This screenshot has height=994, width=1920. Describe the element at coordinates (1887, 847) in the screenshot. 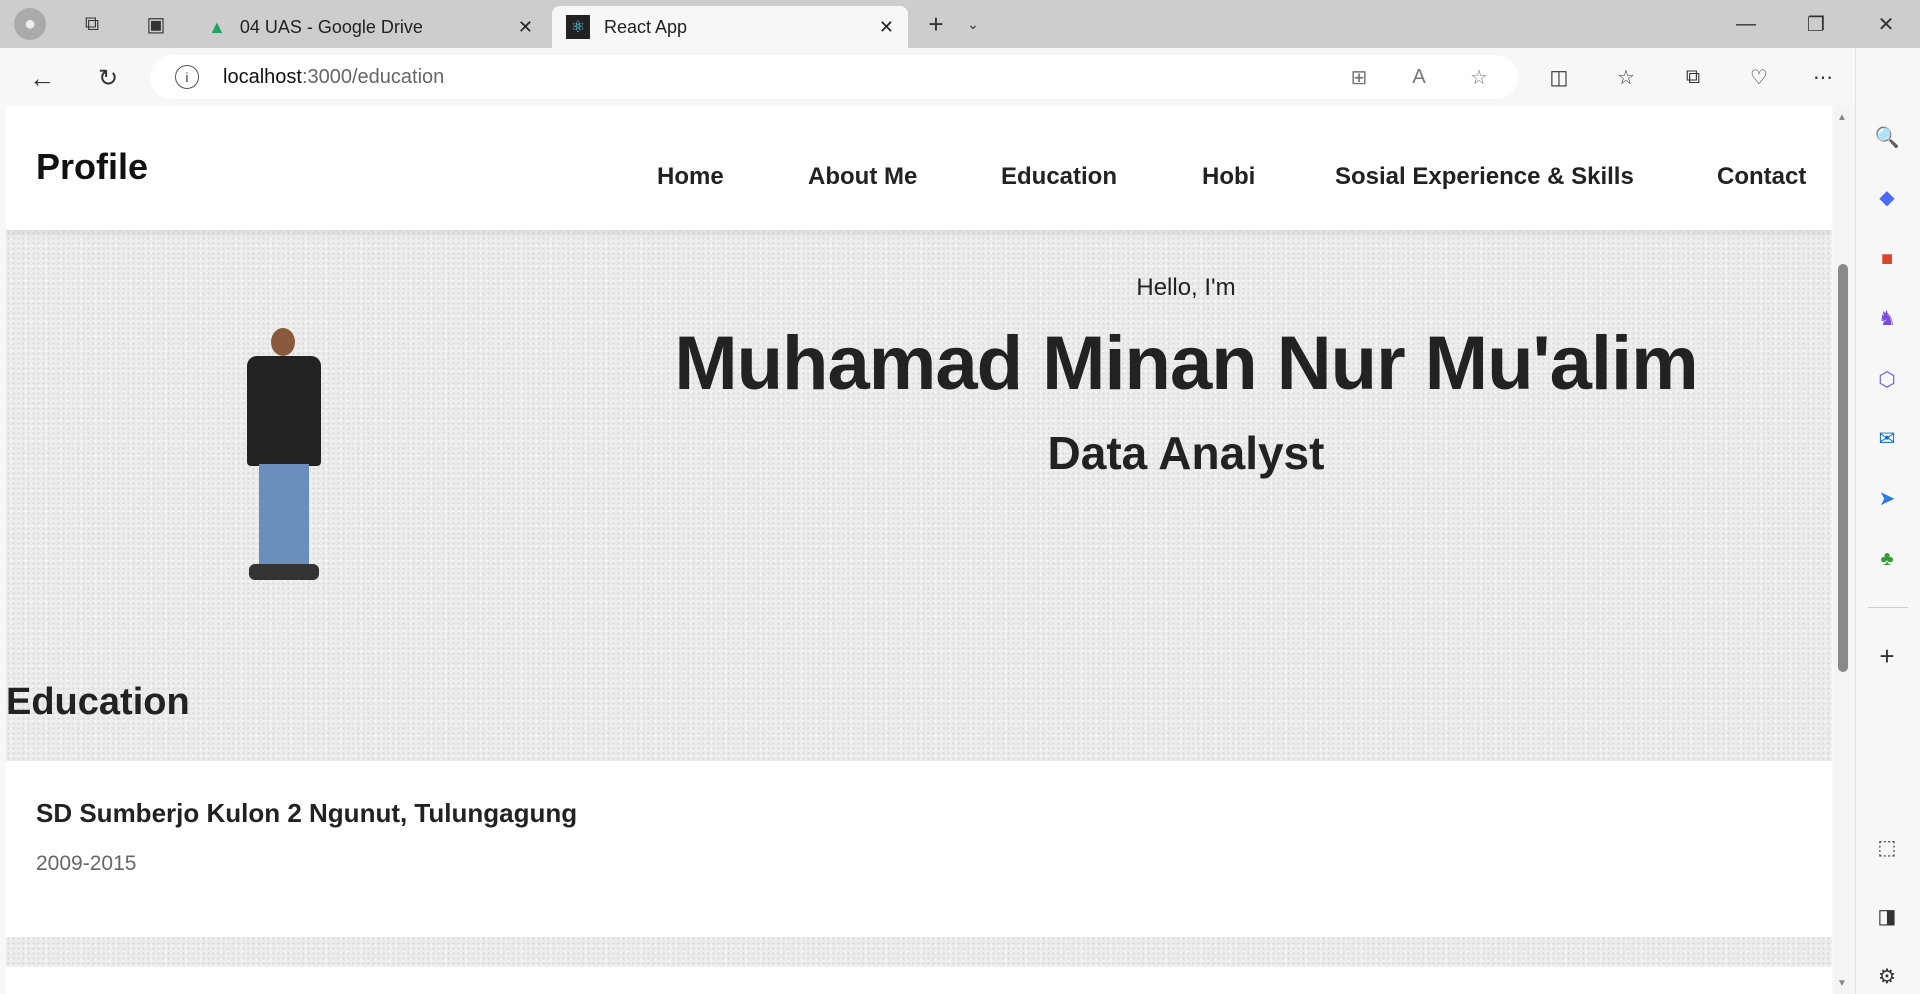

I see `screenshot-icon: ⬚` at that location.